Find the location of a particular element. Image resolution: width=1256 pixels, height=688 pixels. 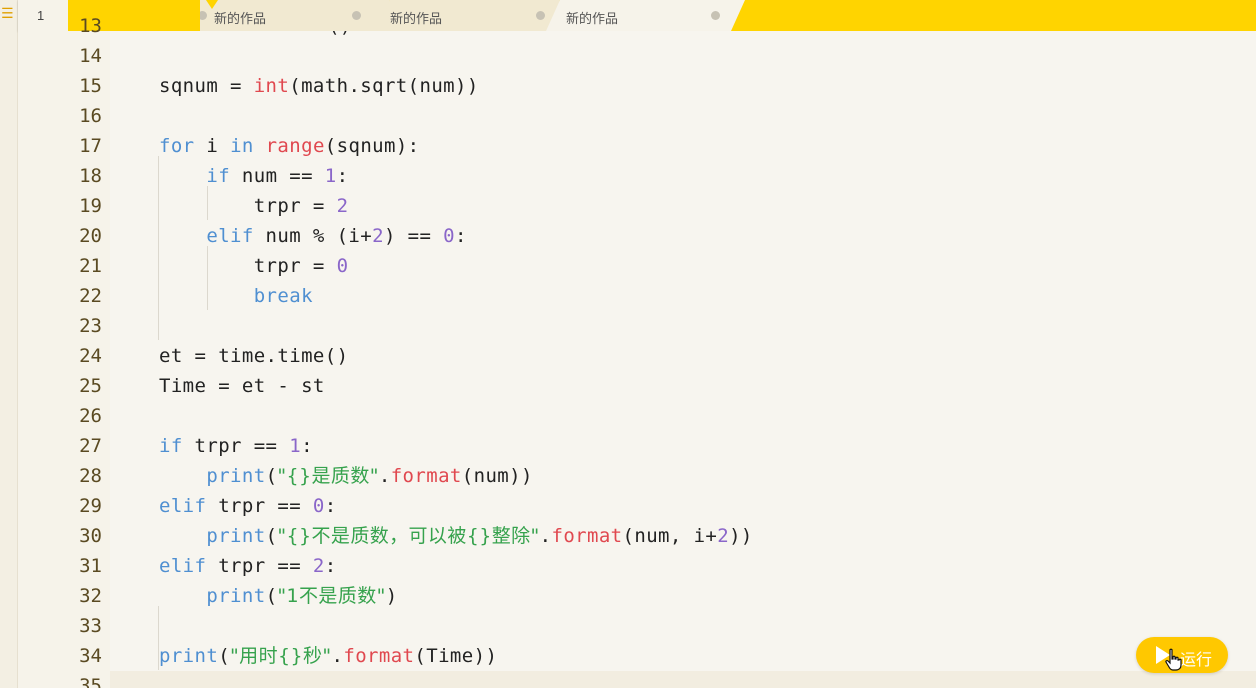

code-line: print("{}是质数".format(num)) is located at coordinates (346, 476).